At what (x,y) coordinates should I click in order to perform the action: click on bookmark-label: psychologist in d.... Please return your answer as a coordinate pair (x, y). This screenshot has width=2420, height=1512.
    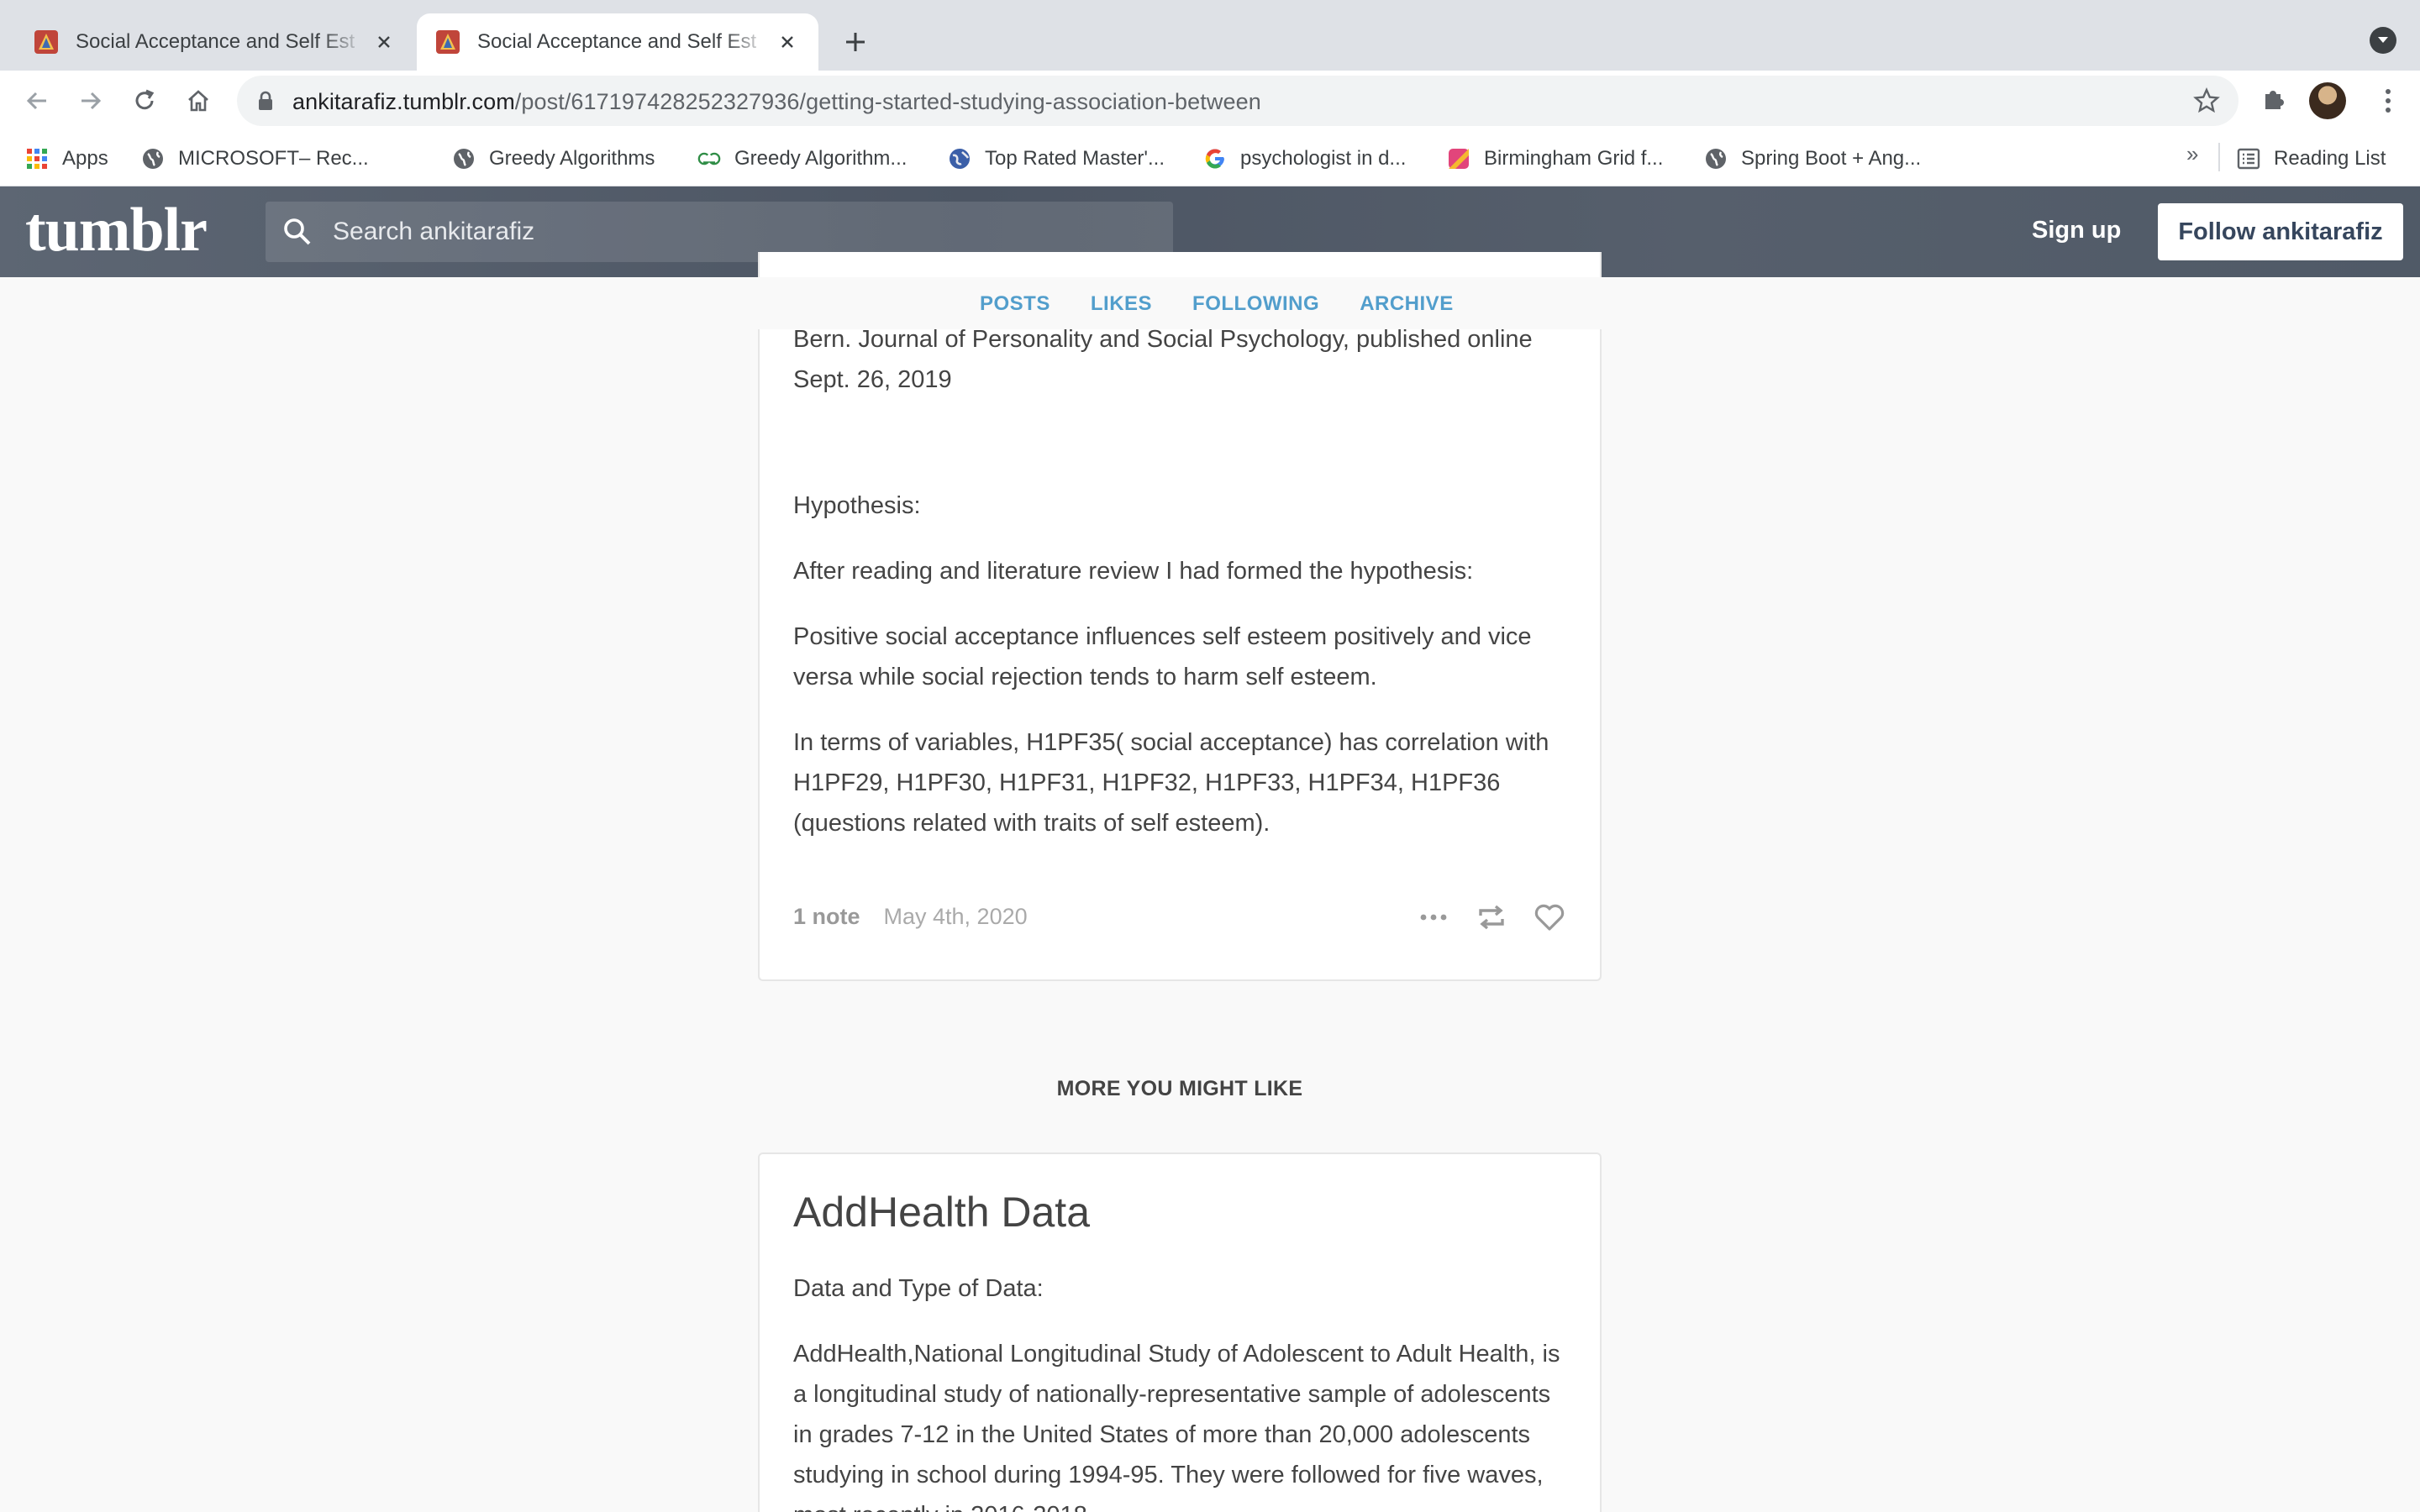
    Looking at the image, I should click on (1323, 158).